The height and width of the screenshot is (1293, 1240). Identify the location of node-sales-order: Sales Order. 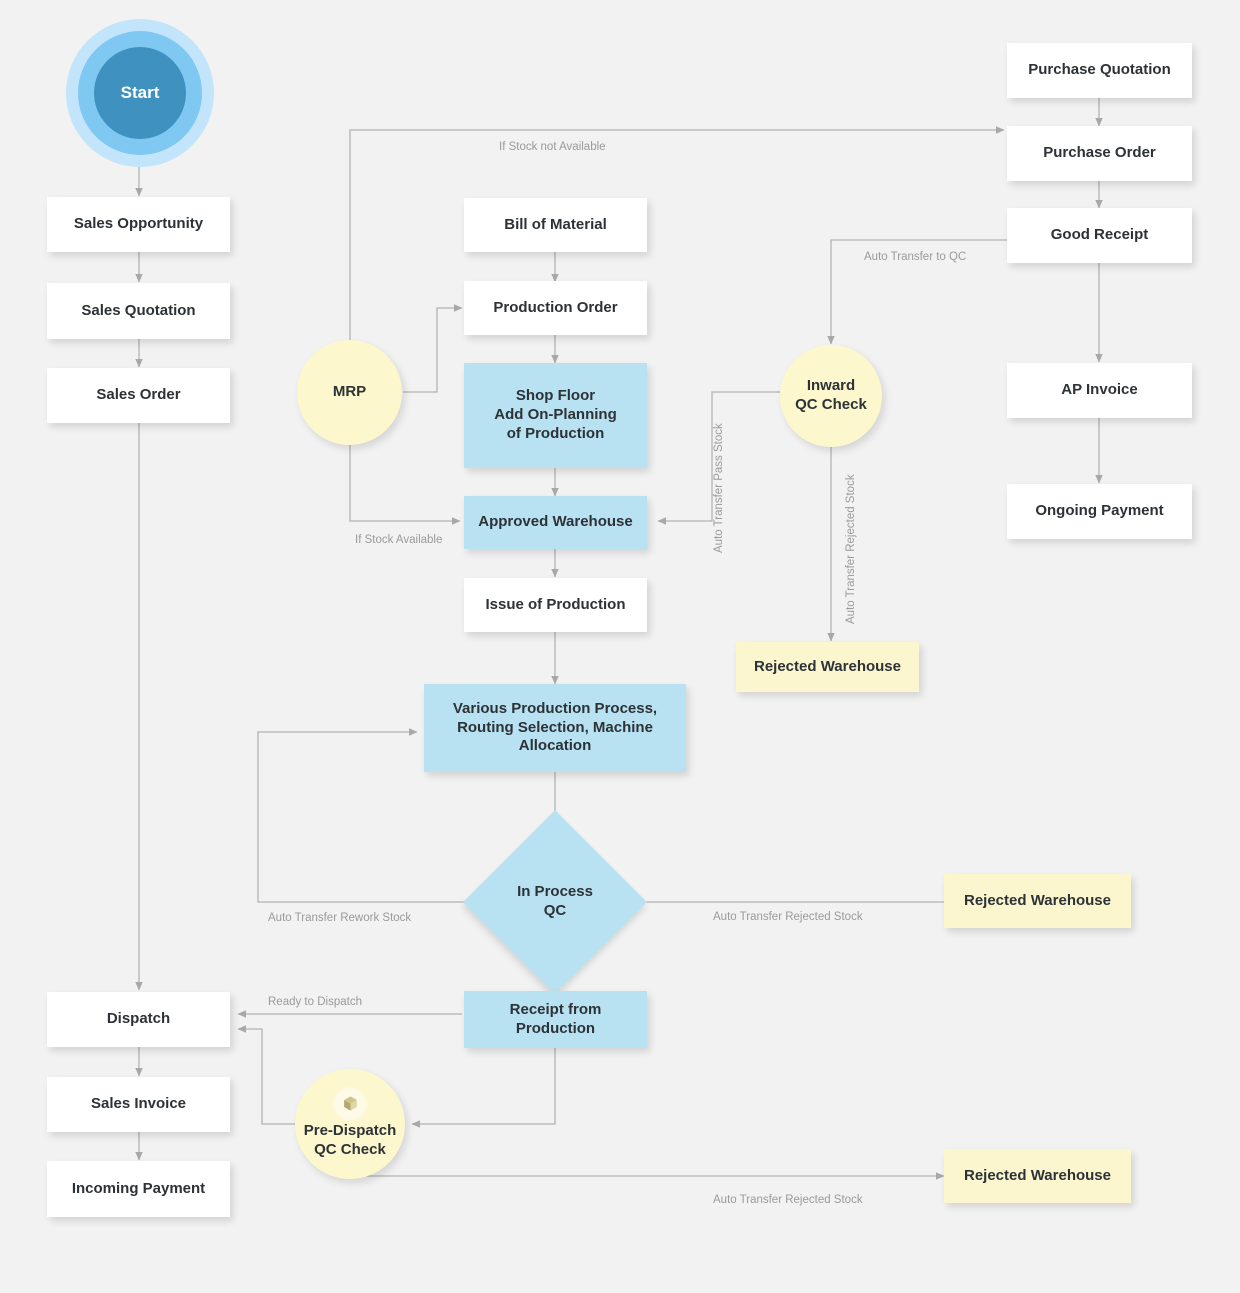
(138, 395).